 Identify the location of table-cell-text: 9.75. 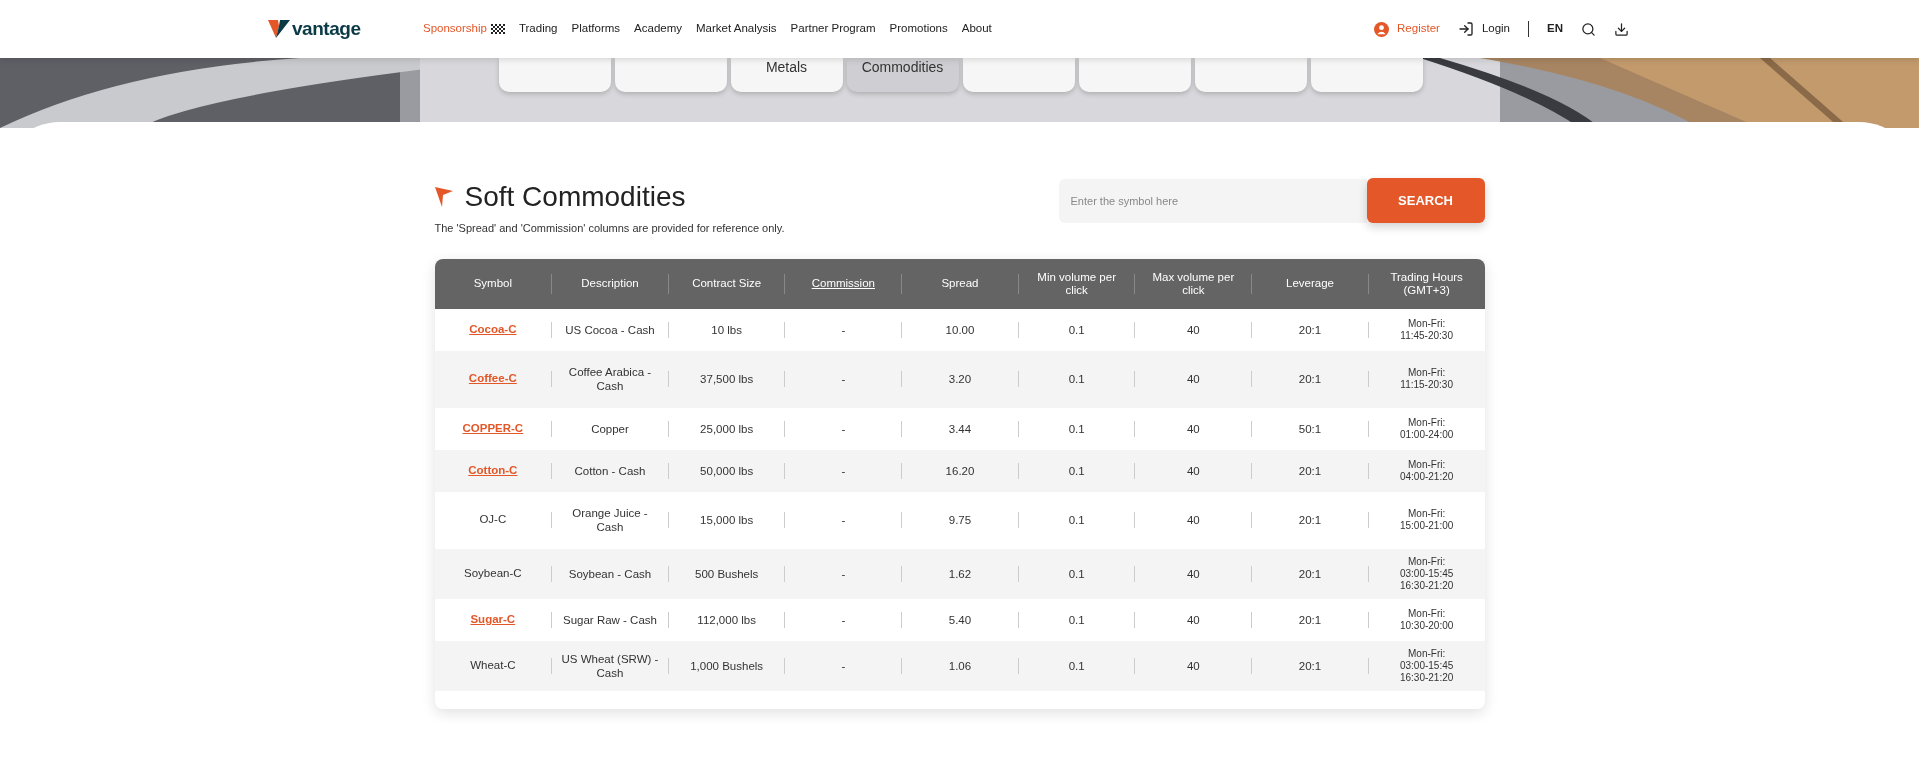
(960, 520).